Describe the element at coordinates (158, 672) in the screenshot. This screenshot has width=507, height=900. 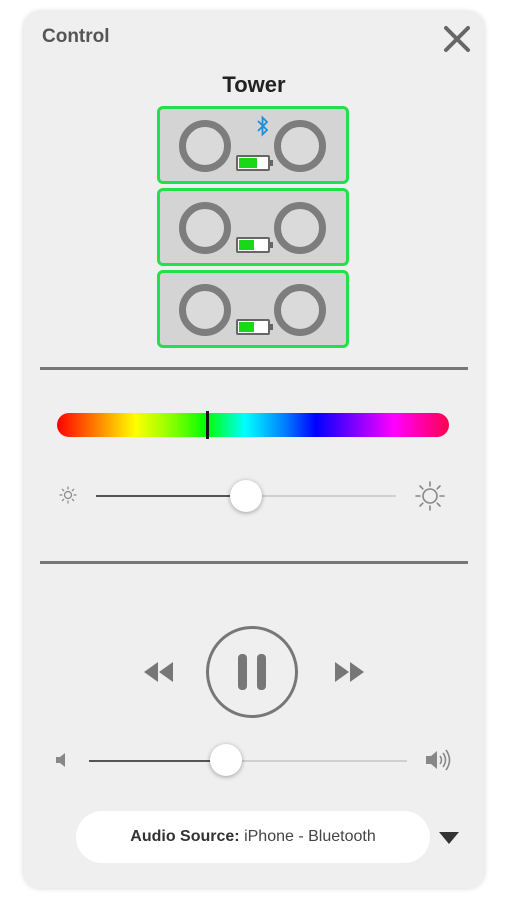
I see `rewind-icon` at that location.